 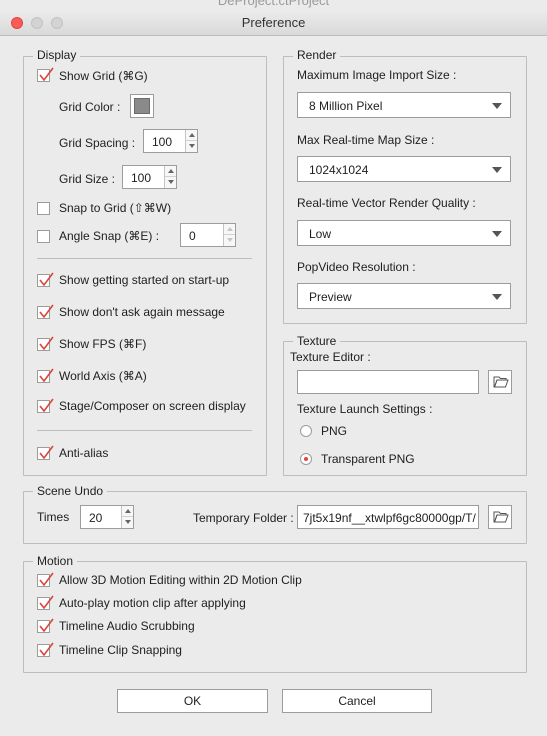 I want to click on world-axis-label: World Axis (⌘A), so click(x=103, y=376).